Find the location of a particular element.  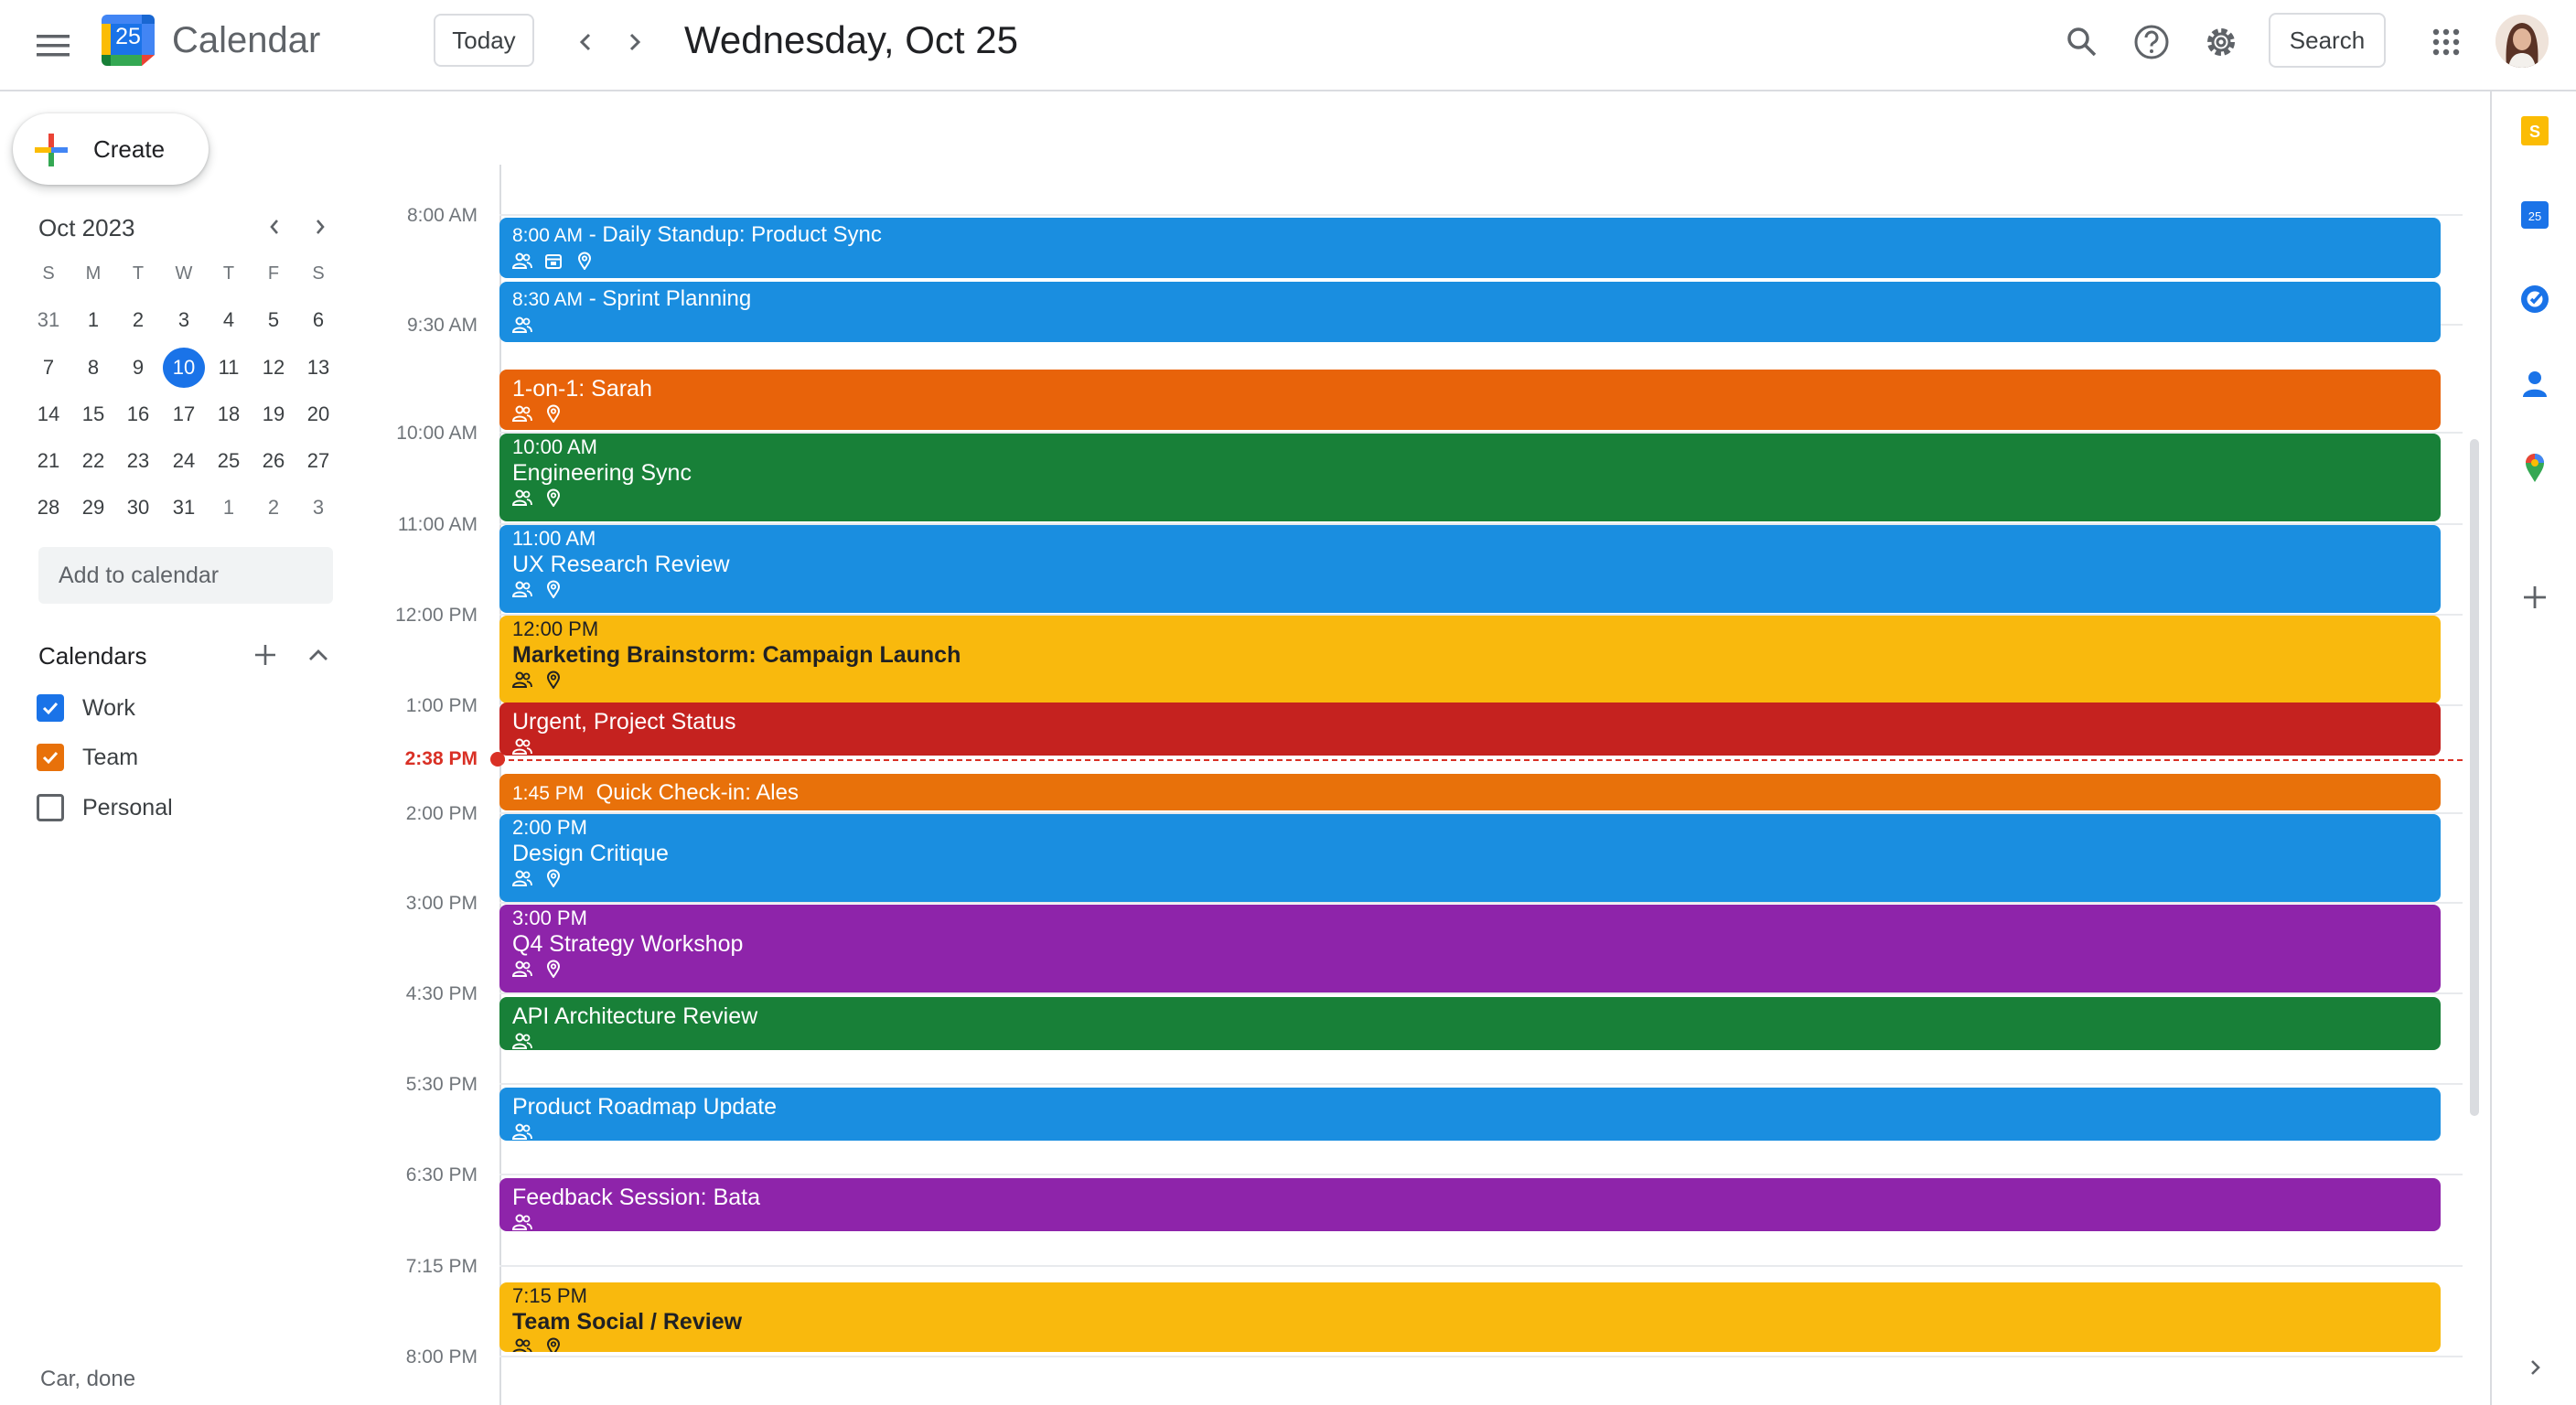

event-time: 11:00 AM is located at coordinates (554, 538).